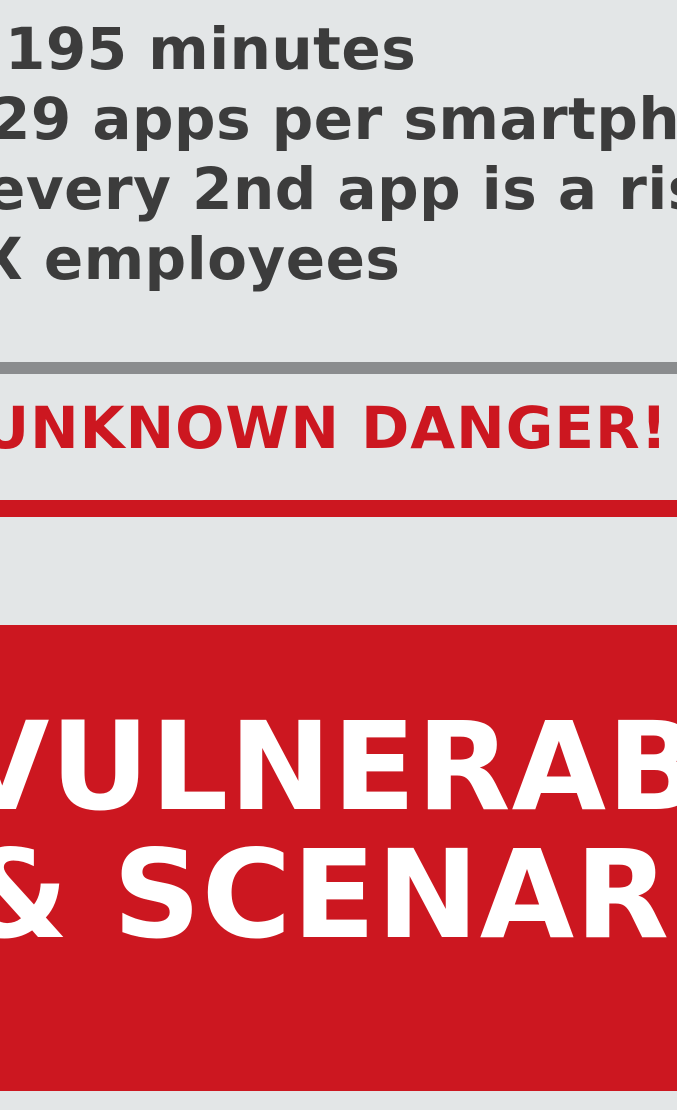 The height and width of the screenshot is (1110, 677). I want to click on stat-usage-time: 195 minutes, so click(211, 49).